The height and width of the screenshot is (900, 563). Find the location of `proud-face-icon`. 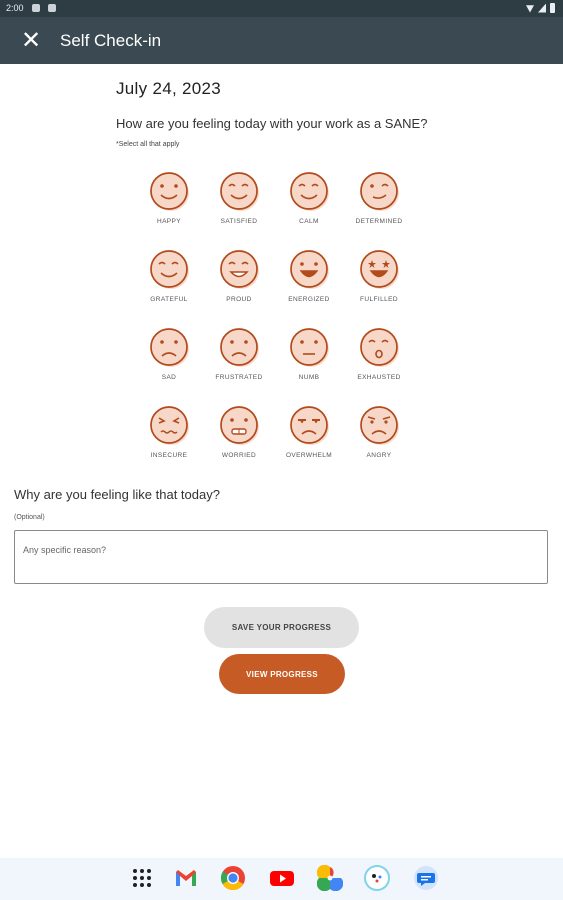

proud-face-icon is located at coordinates (239, 269).